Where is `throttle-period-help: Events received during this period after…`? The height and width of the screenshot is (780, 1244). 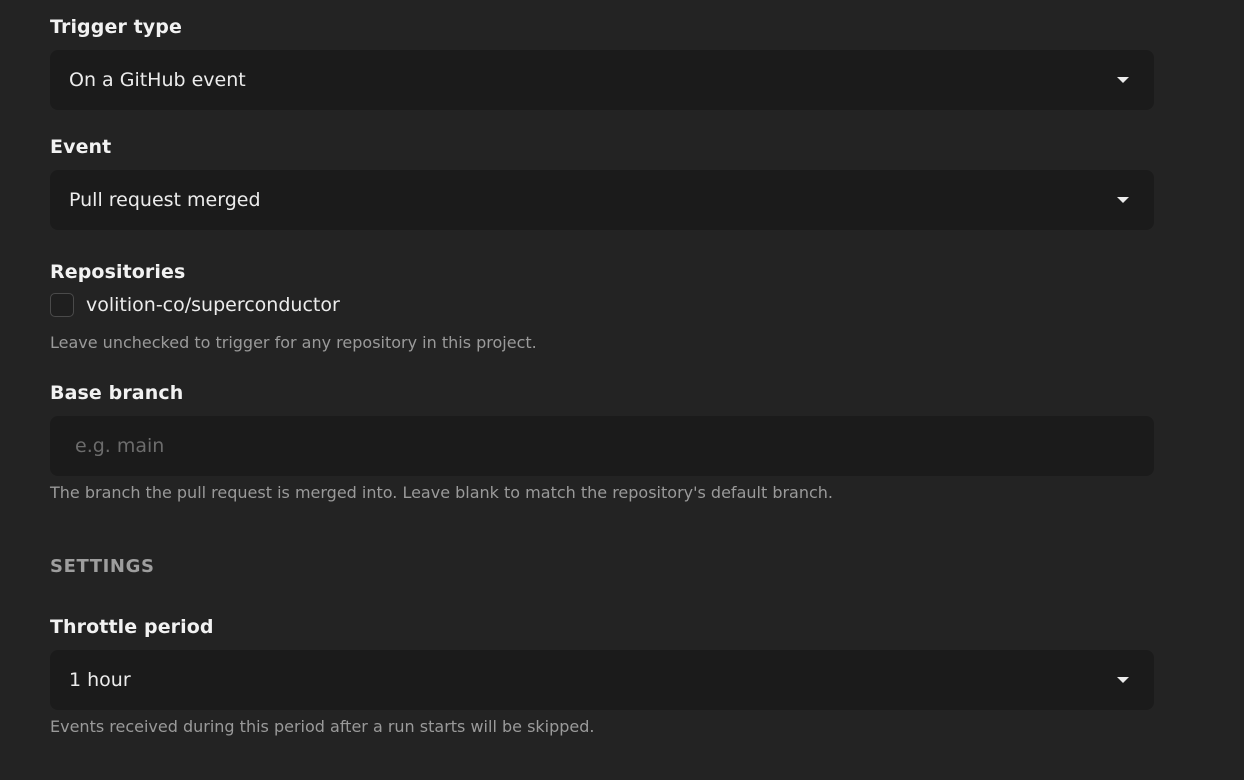 throttle-period-help: Events received during this period after… is located at coordinates (322, 726).